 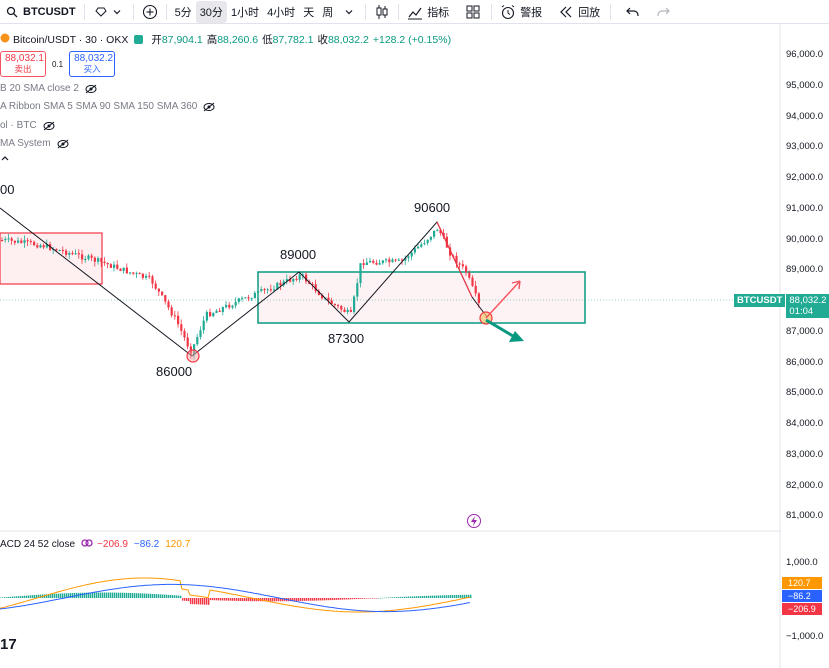 I want to click on price-axis-label: 93,000.0, so click(x=804, y=147).